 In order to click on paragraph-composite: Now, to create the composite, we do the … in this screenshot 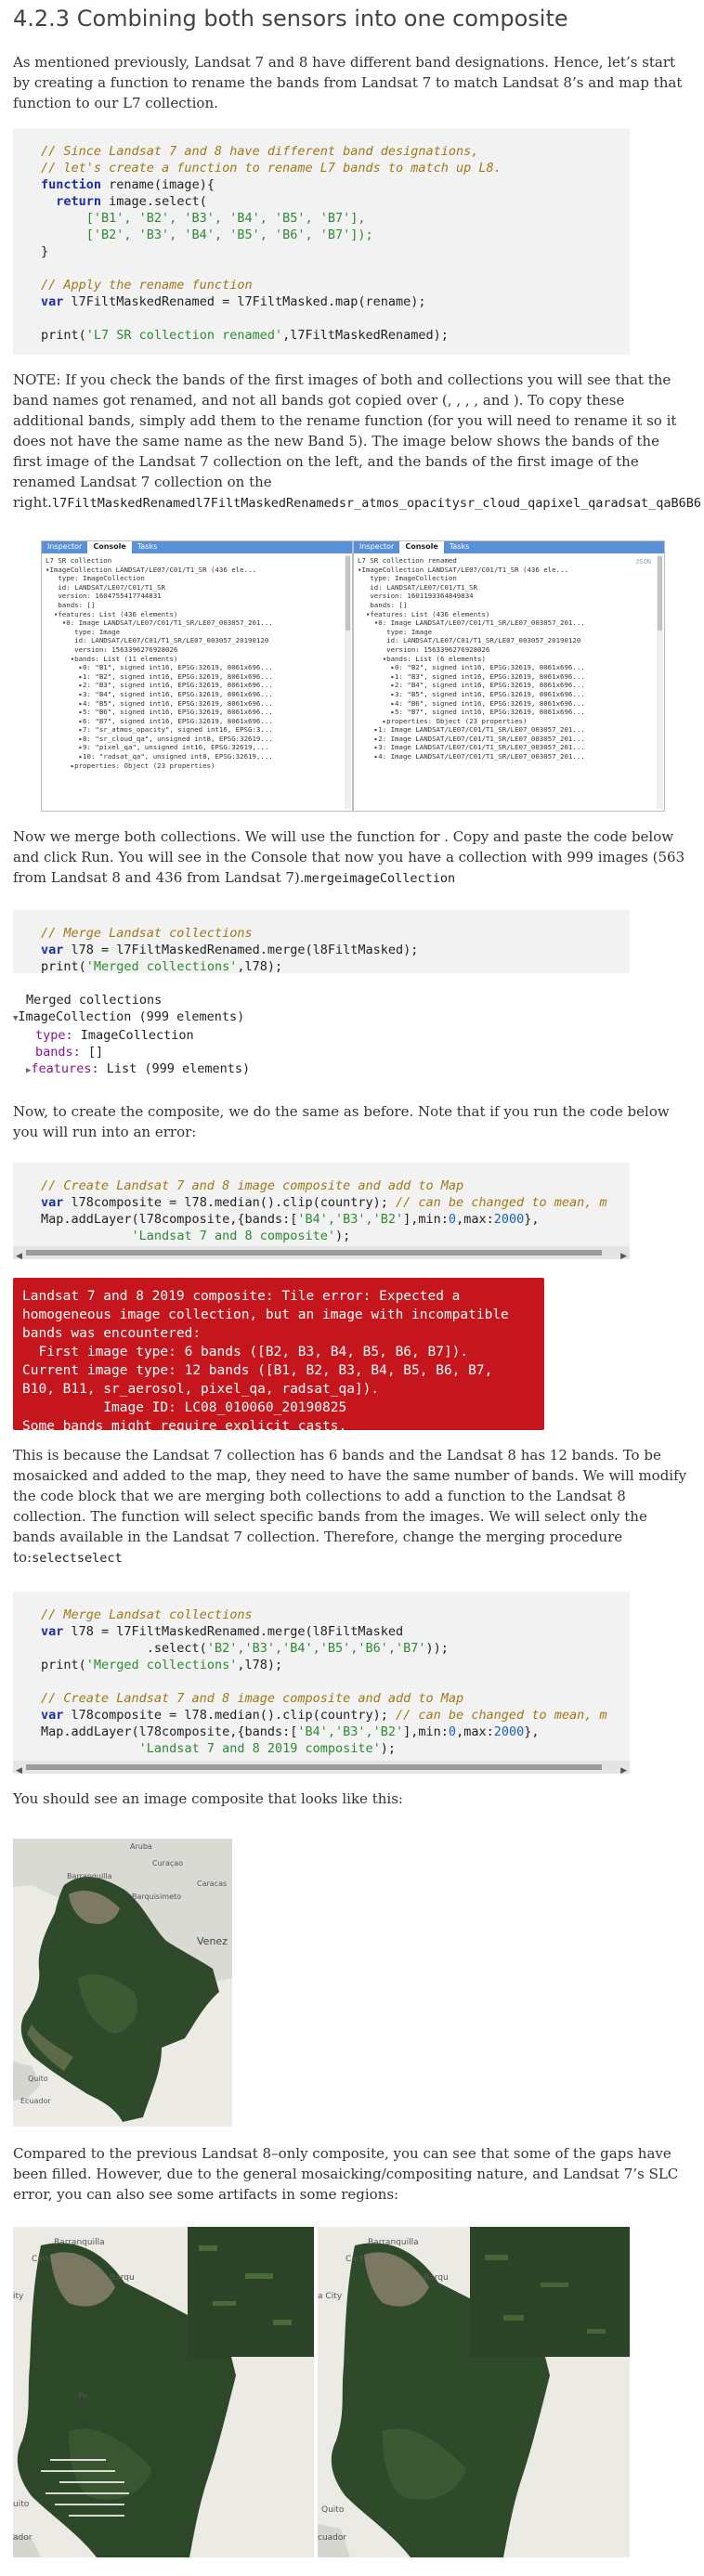, I will do `click(341, 1121)`.